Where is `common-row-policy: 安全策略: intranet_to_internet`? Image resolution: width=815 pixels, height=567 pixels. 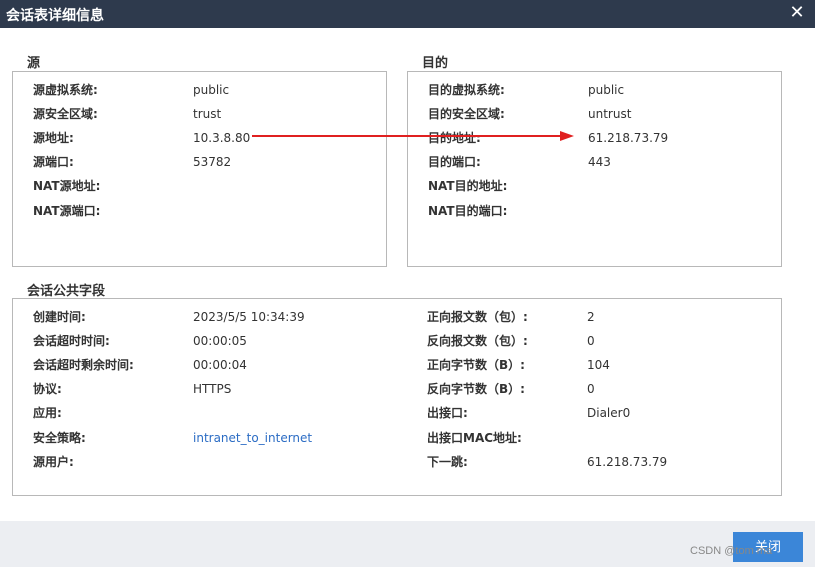 common-row-policy: 安全策略: intranet_to_internet is located at coordinates (223, 438).